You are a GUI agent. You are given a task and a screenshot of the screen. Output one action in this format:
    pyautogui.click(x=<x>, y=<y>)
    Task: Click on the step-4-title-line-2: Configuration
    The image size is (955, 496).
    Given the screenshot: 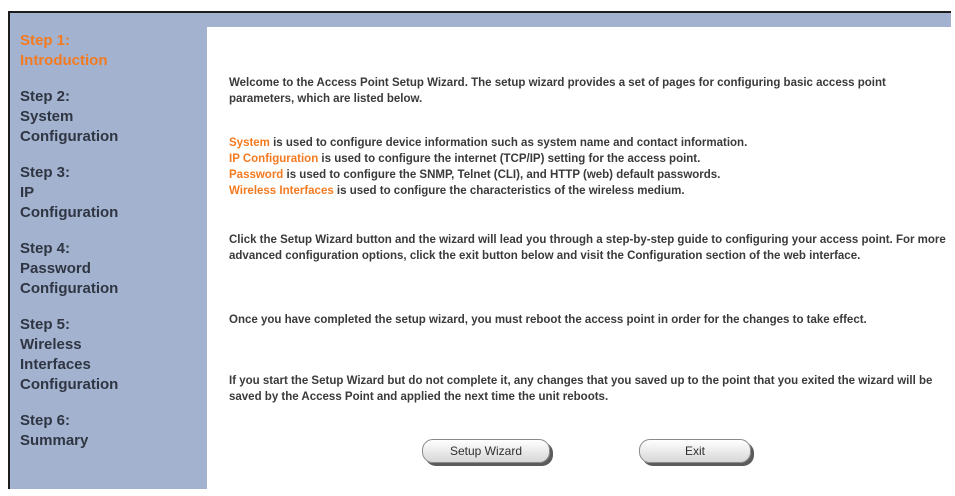 What is the action you would take?
    pyautogui.click(x=69, y=288)
    